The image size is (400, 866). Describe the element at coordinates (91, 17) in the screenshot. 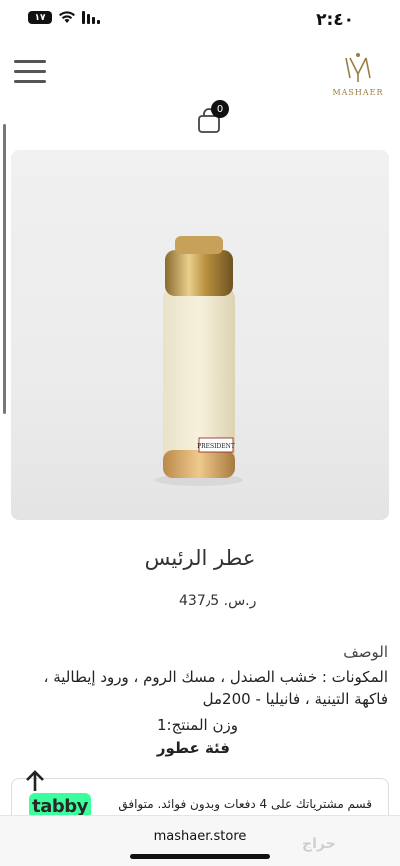

I see `cellular-signal-icon` at that location.